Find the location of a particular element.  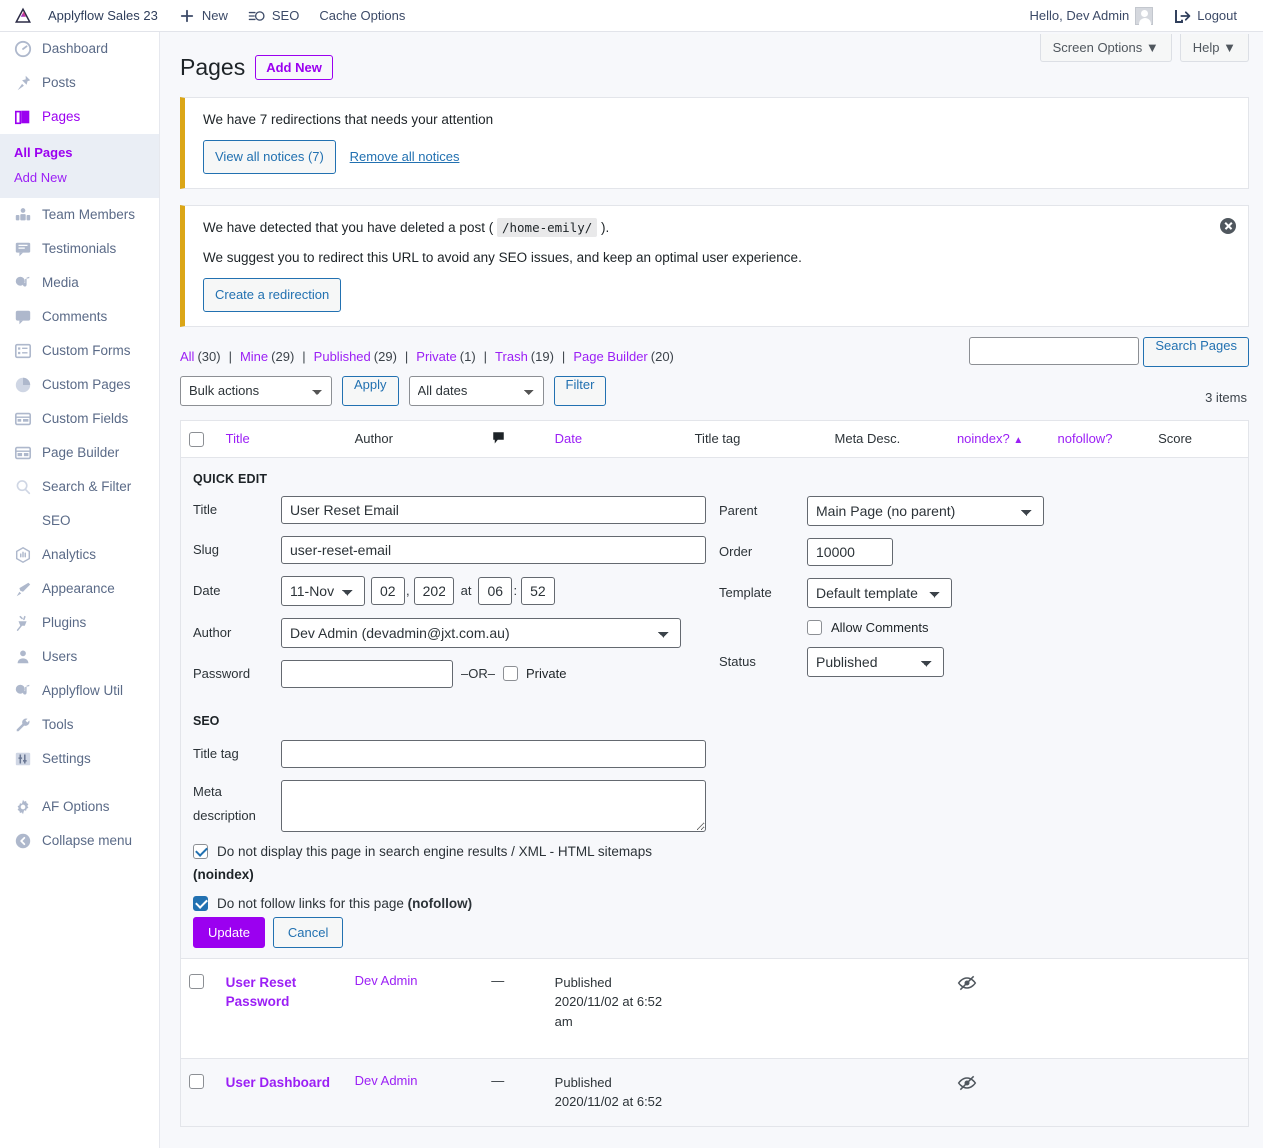

bulk-actions-select: Bulk actions is located at coordinates (256, 390).